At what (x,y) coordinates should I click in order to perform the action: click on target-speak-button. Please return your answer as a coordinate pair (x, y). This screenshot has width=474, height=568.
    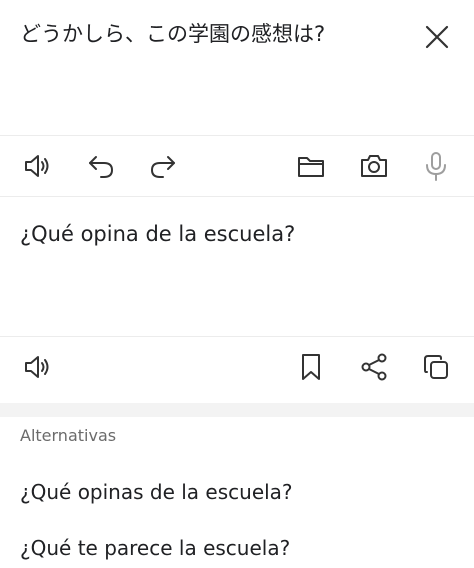
    Looking at the image, I should click on (37, 367).